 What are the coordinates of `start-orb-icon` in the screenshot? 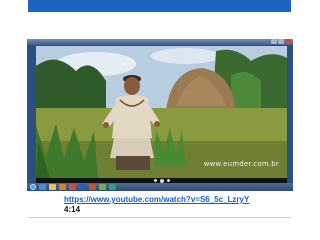 It's located at (33, 187).